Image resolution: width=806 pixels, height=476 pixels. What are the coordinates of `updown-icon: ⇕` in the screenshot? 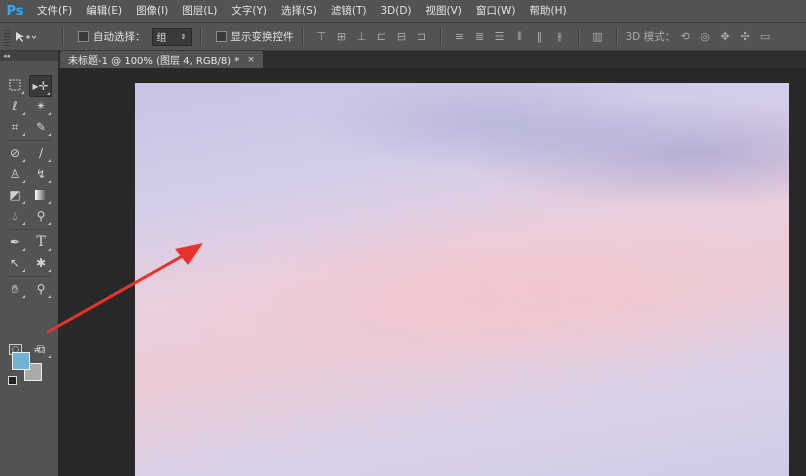 It's located at (183, 36).